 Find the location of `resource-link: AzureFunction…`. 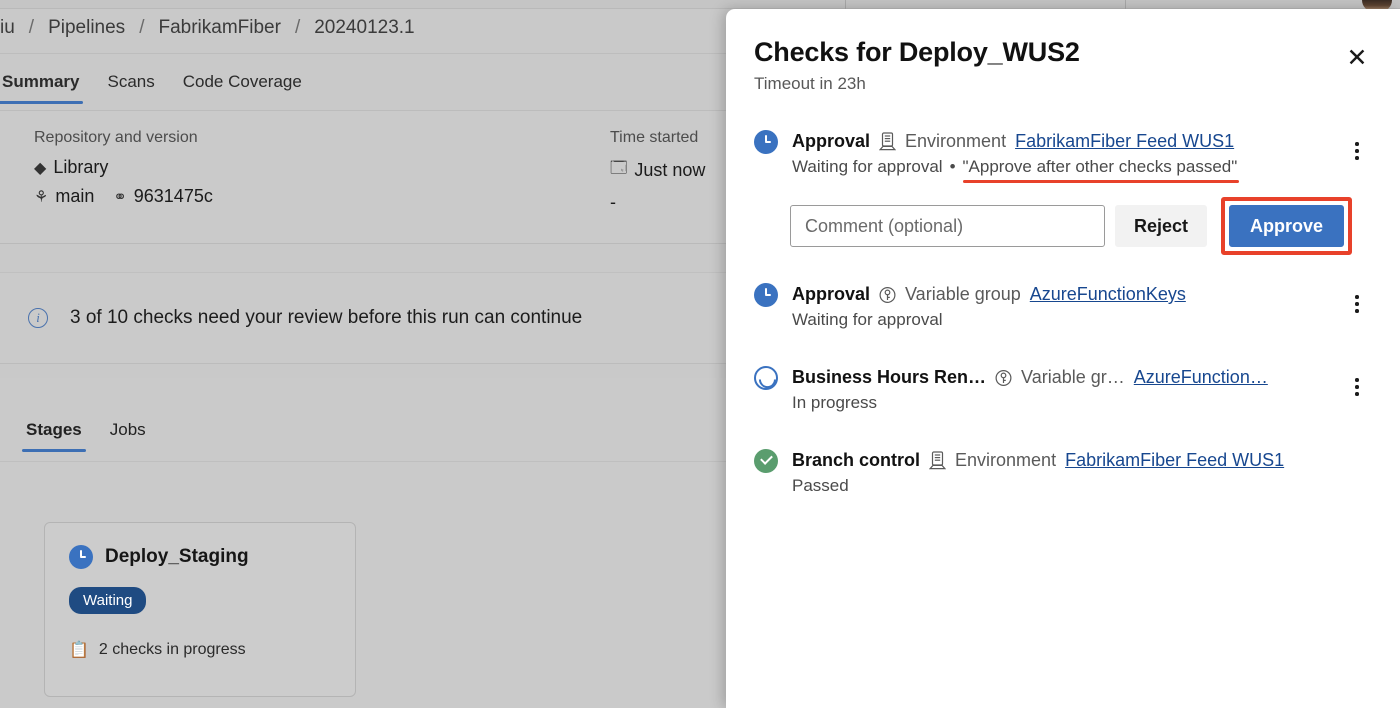

resource-link: AzureFunction… is located at coordinates (1201, 377).